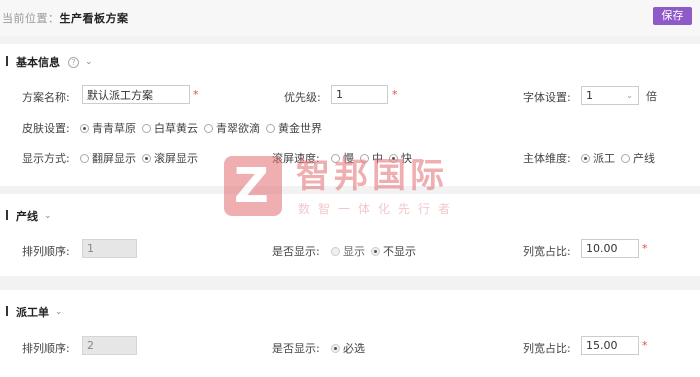  Describe the element at coordinates (46, 97) in the screenshot. I see `scheme-name-label: 方案名称:` at that location.